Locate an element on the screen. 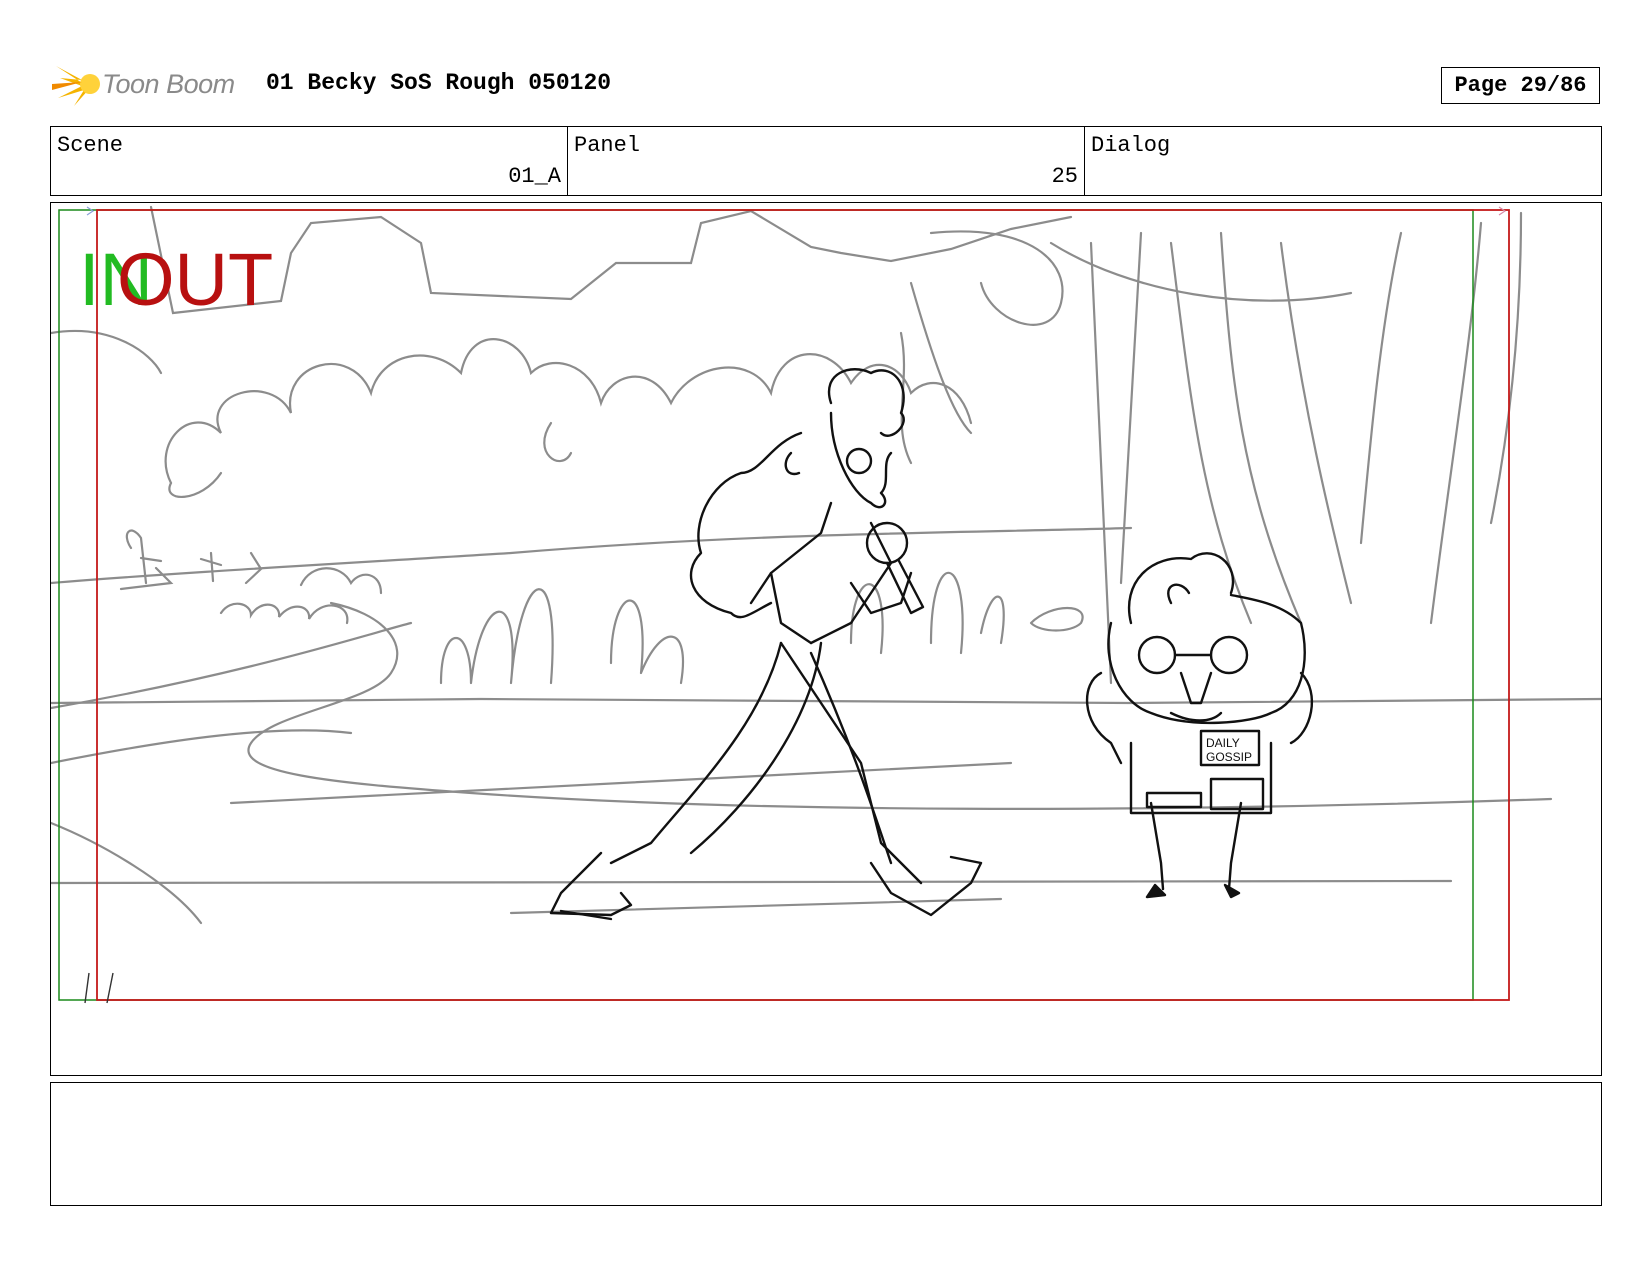  panel-label: Panel is located at coordinates (607, 145).